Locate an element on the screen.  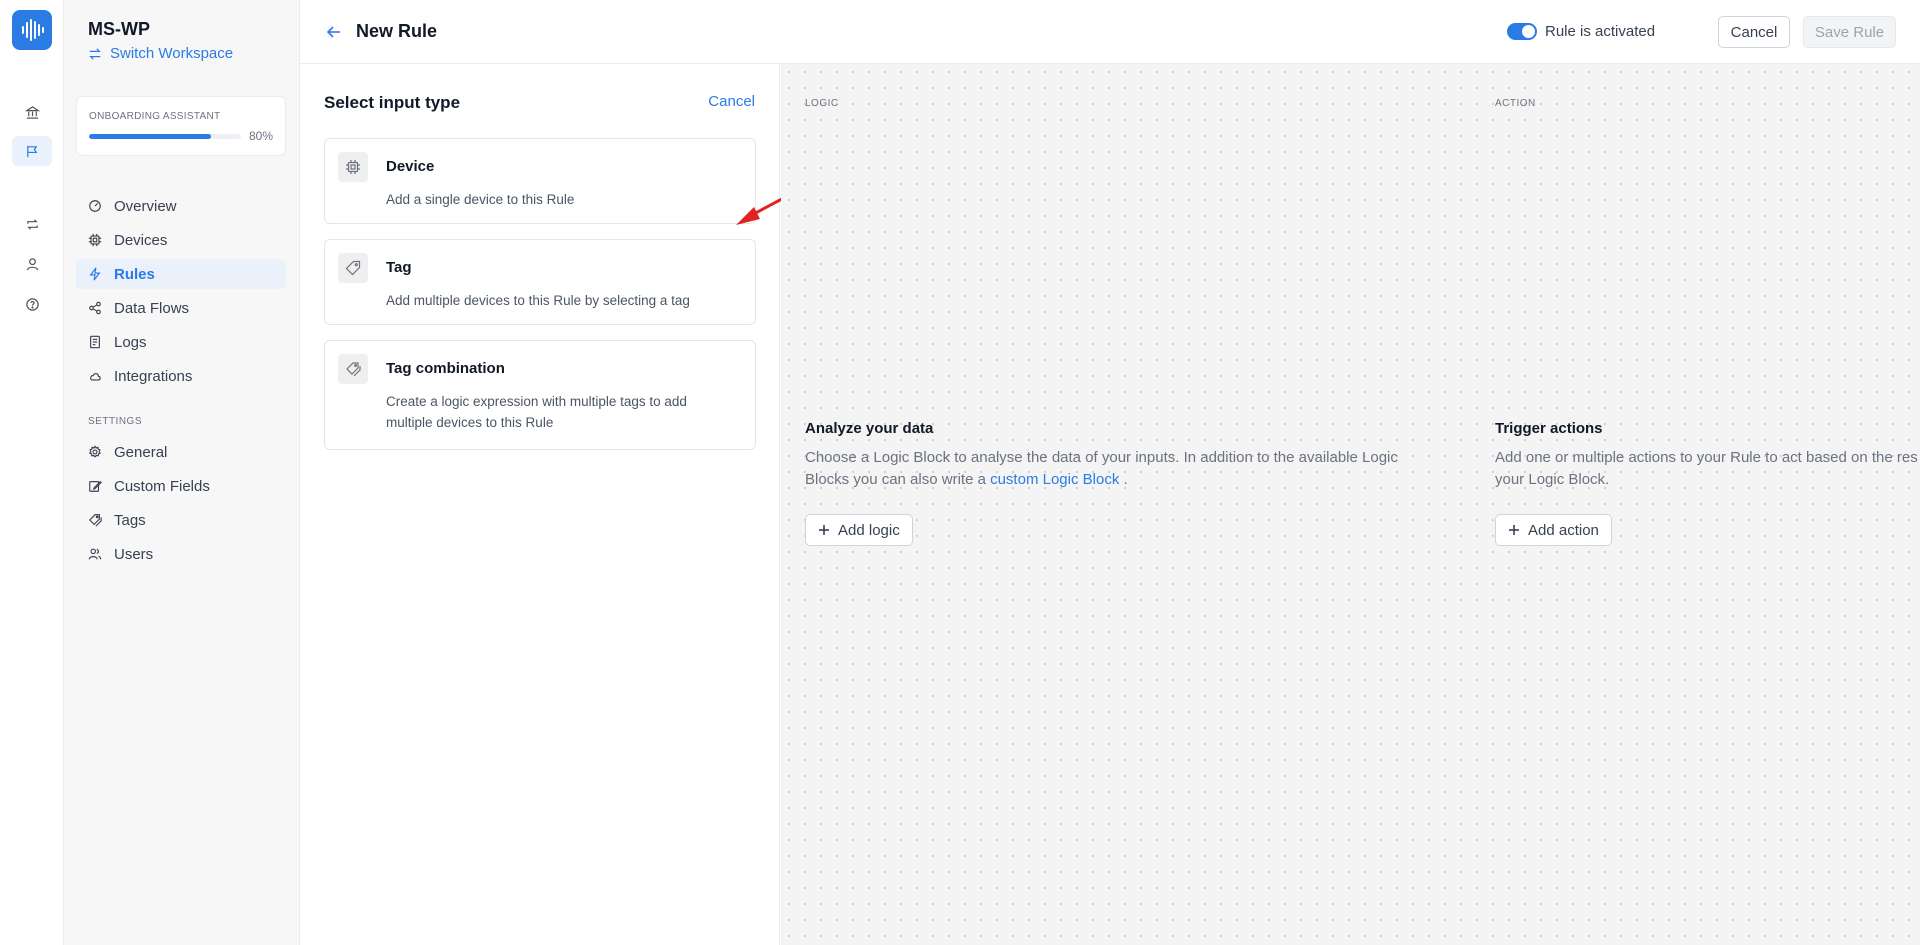
help-icon is located at coordinates (32, 304).